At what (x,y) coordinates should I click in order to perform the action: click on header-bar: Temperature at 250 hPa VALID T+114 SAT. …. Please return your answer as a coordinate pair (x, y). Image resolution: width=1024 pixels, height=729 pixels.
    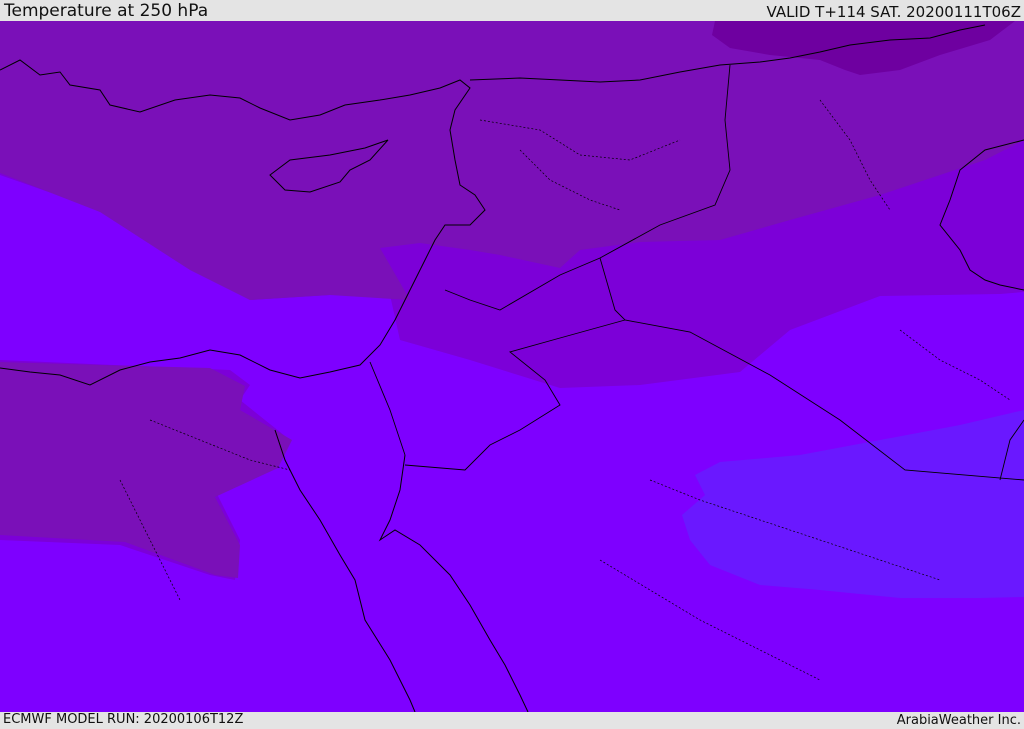
    Looking at the image, I should click on (512, 10).